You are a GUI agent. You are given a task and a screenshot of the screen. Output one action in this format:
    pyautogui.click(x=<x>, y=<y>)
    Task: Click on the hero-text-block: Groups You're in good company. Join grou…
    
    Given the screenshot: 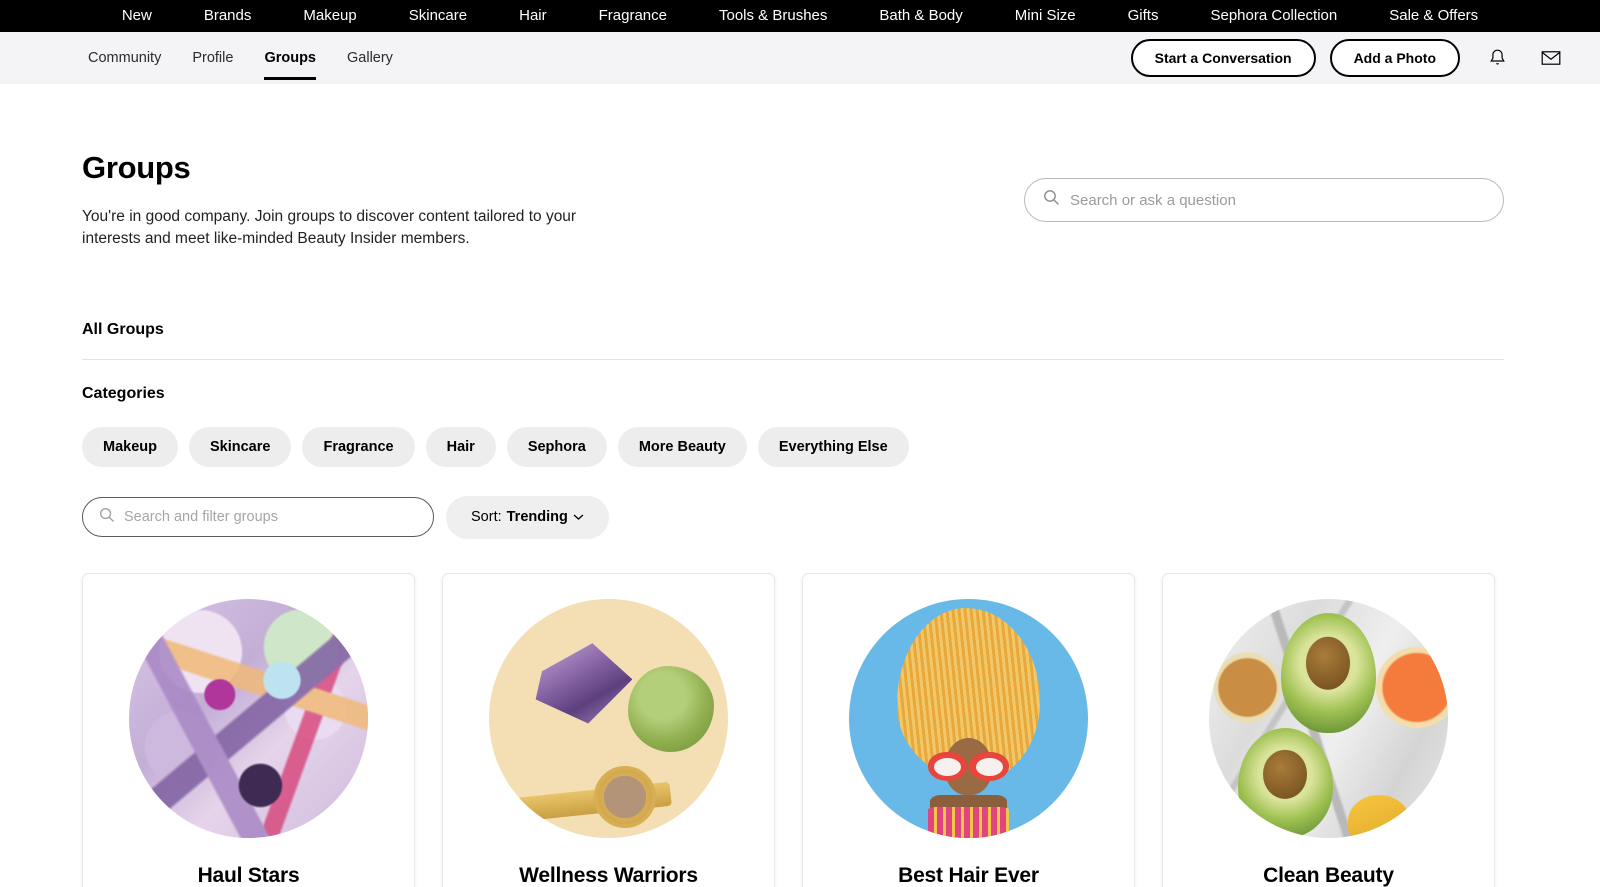 What is the action you would take?
    pyautogui.click(x=362, y=200)
    